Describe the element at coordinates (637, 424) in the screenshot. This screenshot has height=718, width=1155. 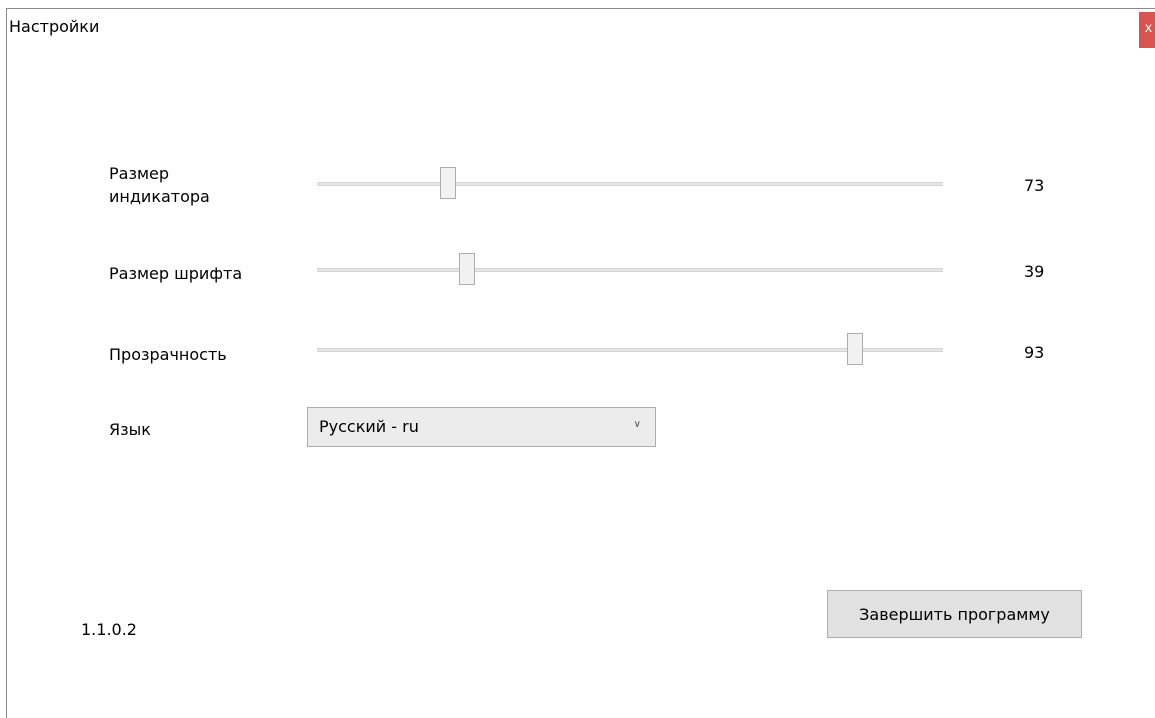
I see `chevron-down-icon: ∨` at that location.